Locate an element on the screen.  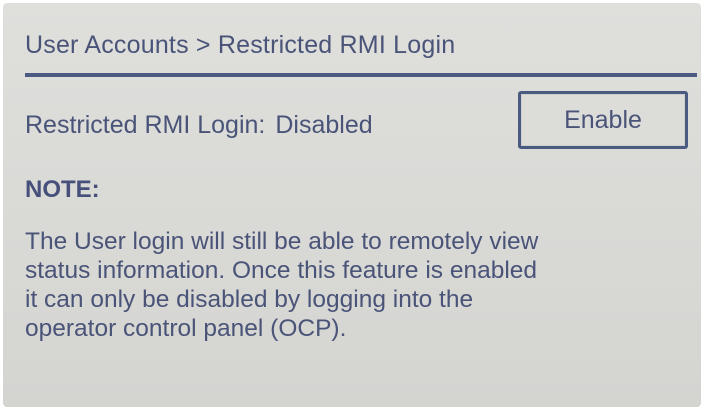
note-line: operator control panel (OCP). is located at coordinates (186, 328).